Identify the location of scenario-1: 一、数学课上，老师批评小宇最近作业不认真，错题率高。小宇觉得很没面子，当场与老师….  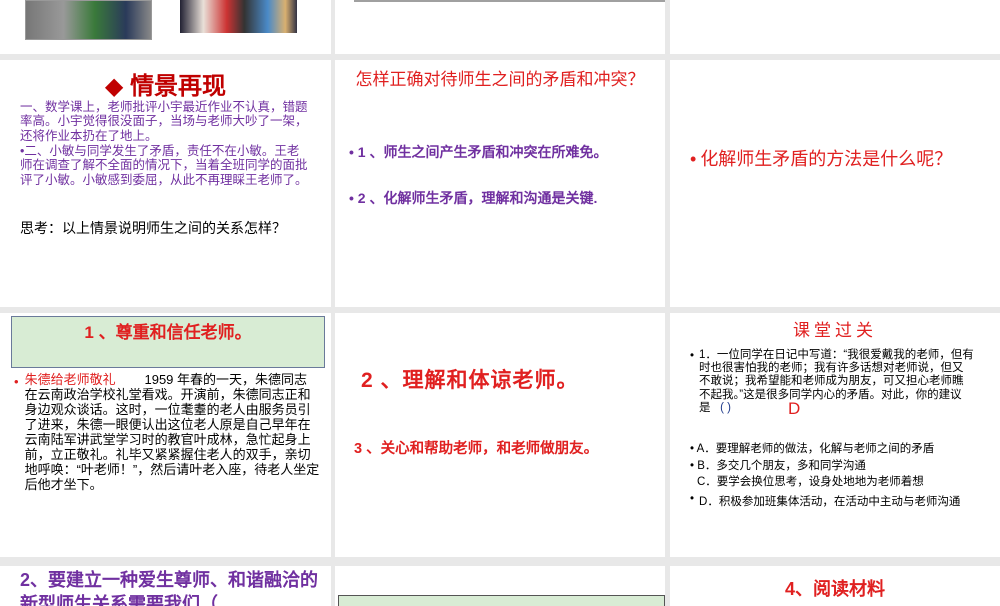
(164, 121).